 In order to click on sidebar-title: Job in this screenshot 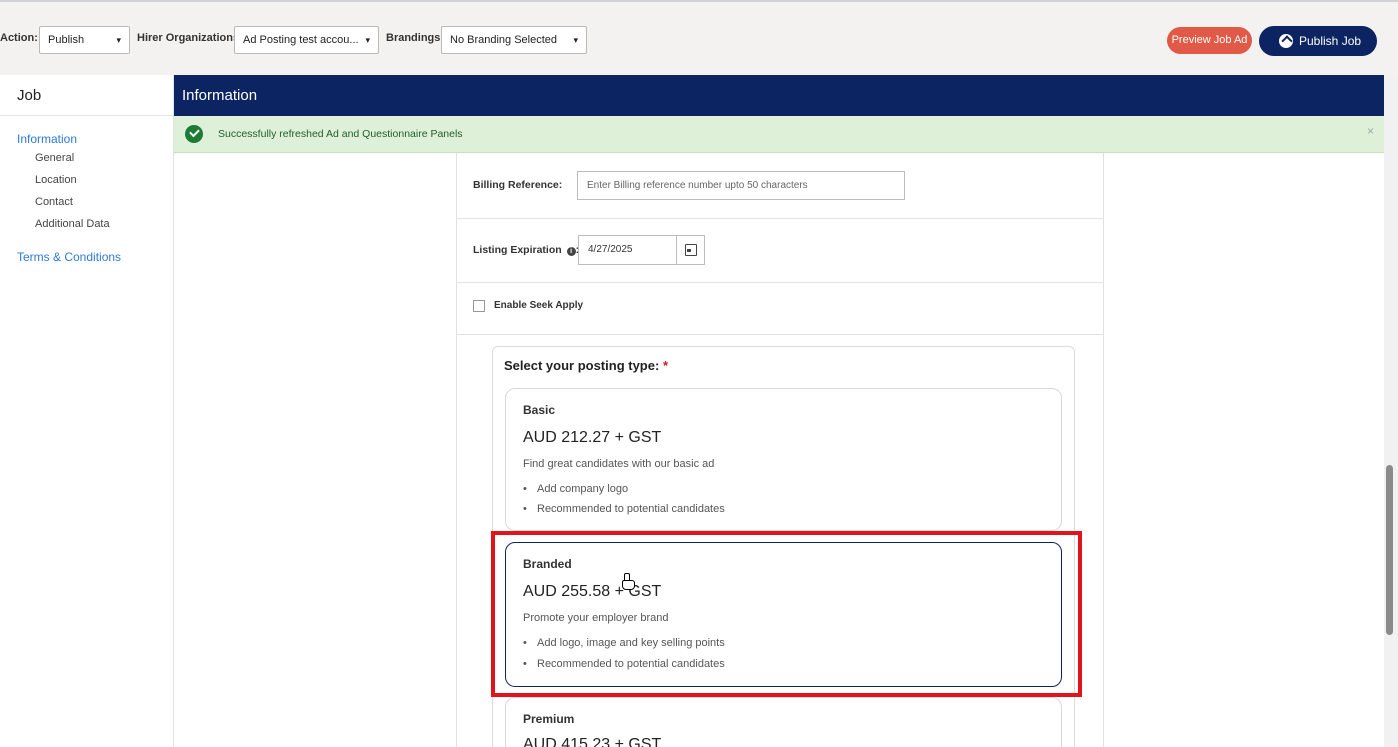, I will do `click(86, 95)`.